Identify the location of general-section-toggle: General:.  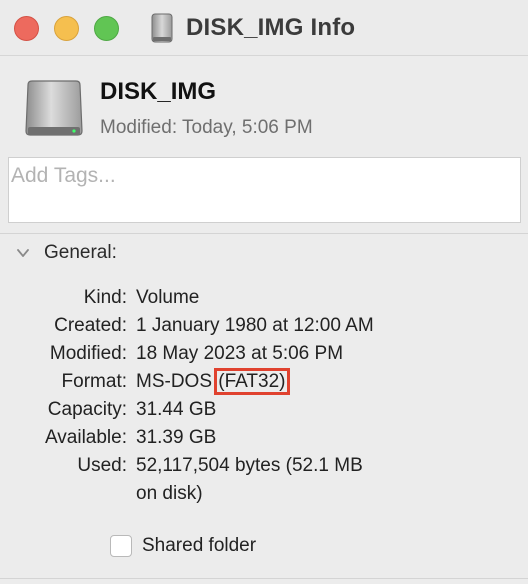
(66, 253).